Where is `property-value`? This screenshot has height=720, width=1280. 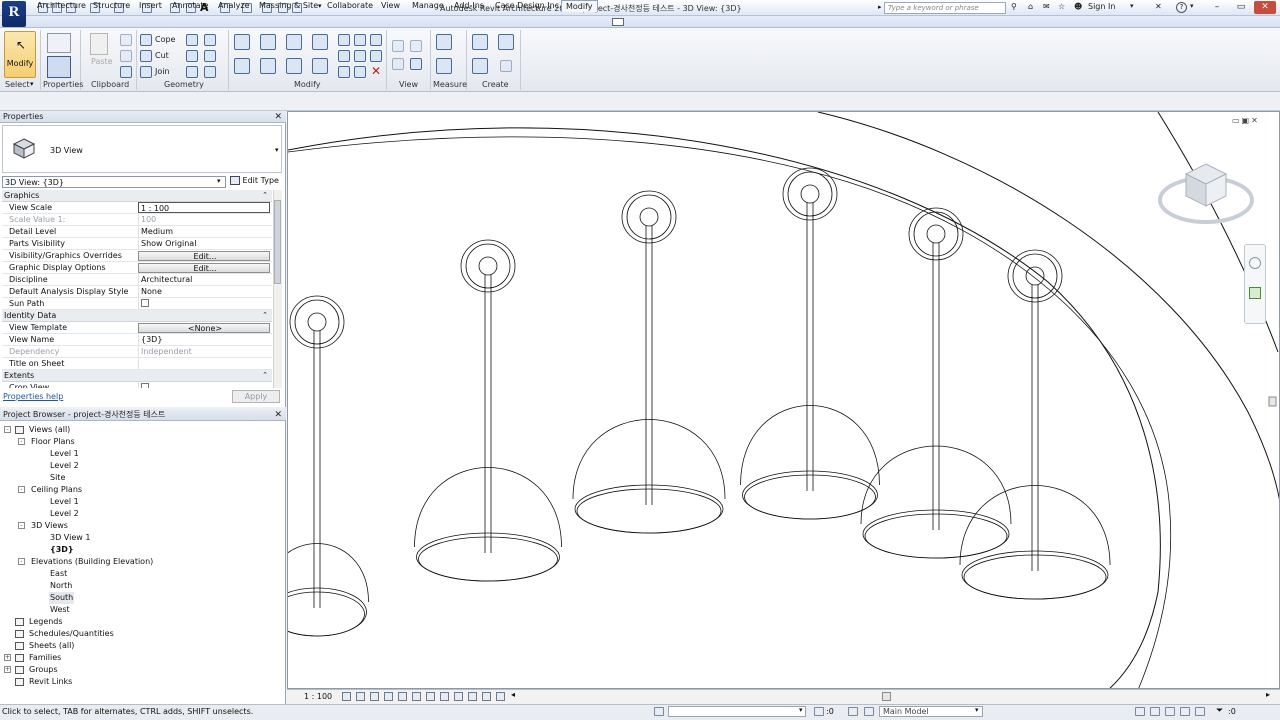 property-value is located at coordinates (204, 303).